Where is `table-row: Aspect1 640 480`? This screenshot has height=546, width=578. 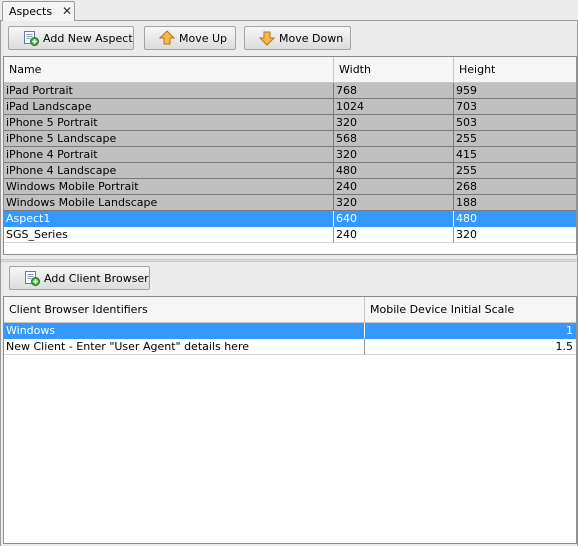
table-row: Aspect1 640 480 is located at coordinates (290, 219).